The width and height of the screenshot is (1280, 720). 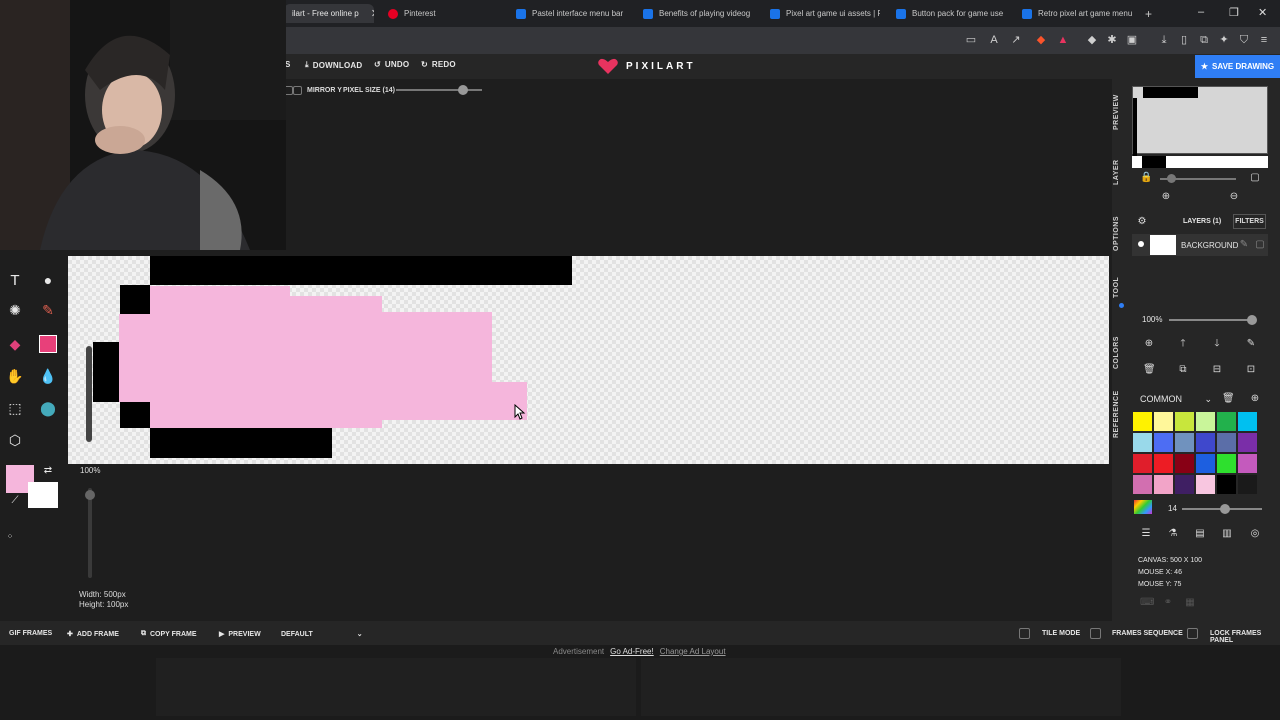 I want to click on tab-benefits: Benefits of playing videog, so click(x=698, y=13).